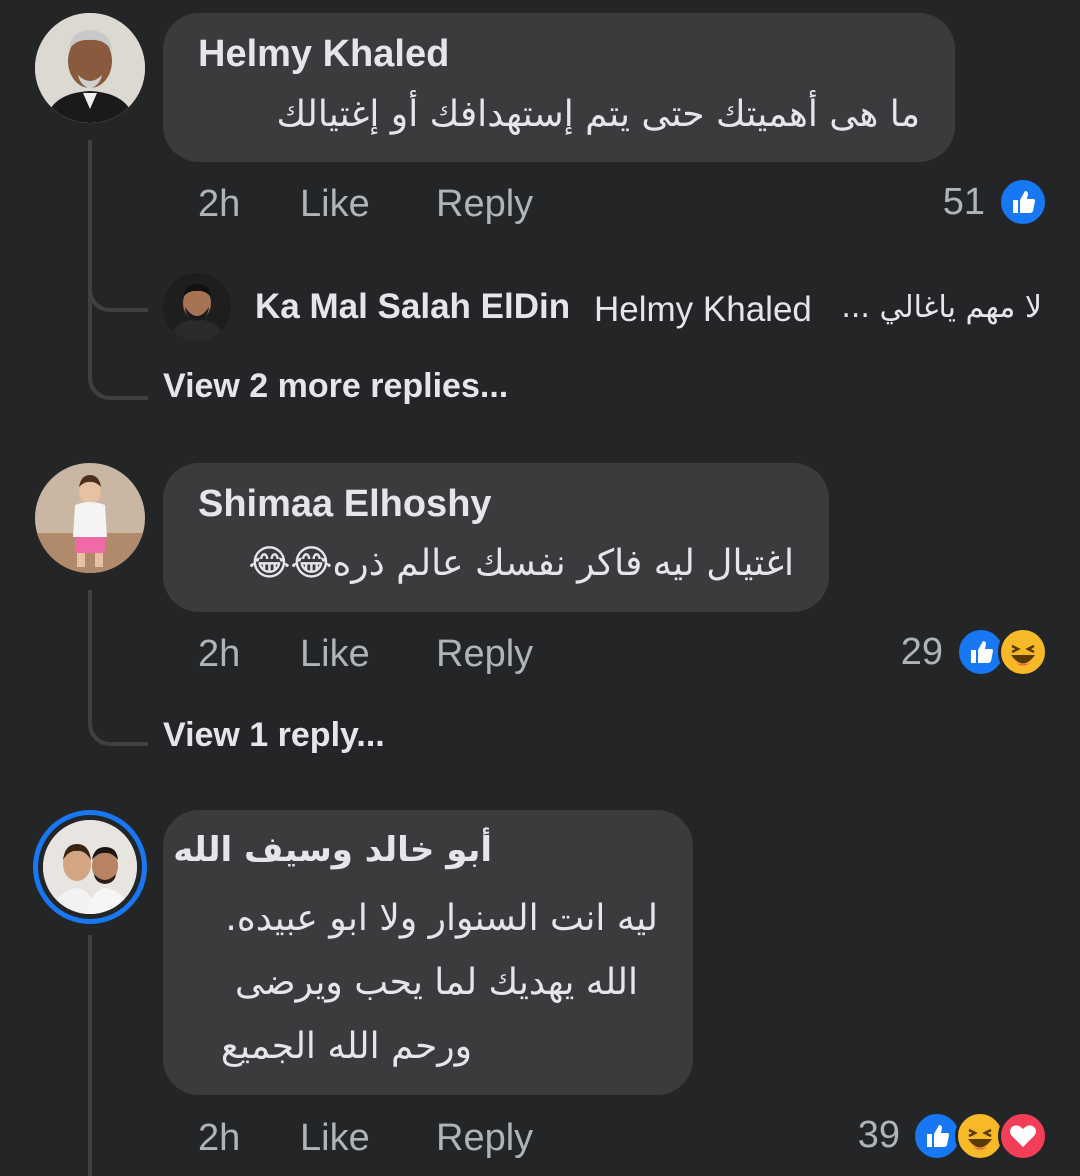  What do you see at coordinates (598, 114) in the screenshot?
I see `comment-text: ما هى أهميتك حتى يتم إستهدافك أو إغتيالك` at bounding box center [598, 114].